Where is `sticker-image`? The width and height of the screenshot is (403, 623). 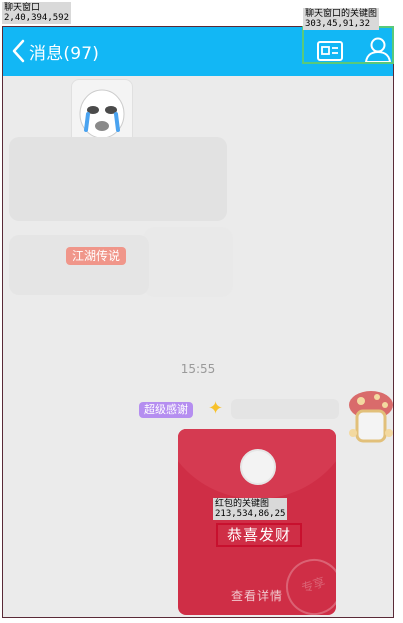 sticker-image is located at coordinates (102, 112).